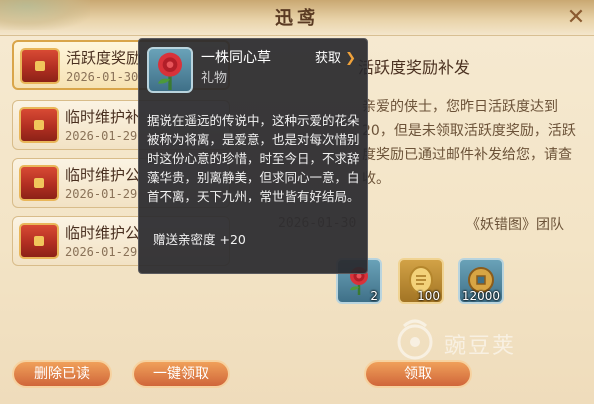 This screenshot has height=404, width=594. Describe the element at coordinates (104, 58) in the screenshot. I see `mail-title: 活跃度奖励` at that location.